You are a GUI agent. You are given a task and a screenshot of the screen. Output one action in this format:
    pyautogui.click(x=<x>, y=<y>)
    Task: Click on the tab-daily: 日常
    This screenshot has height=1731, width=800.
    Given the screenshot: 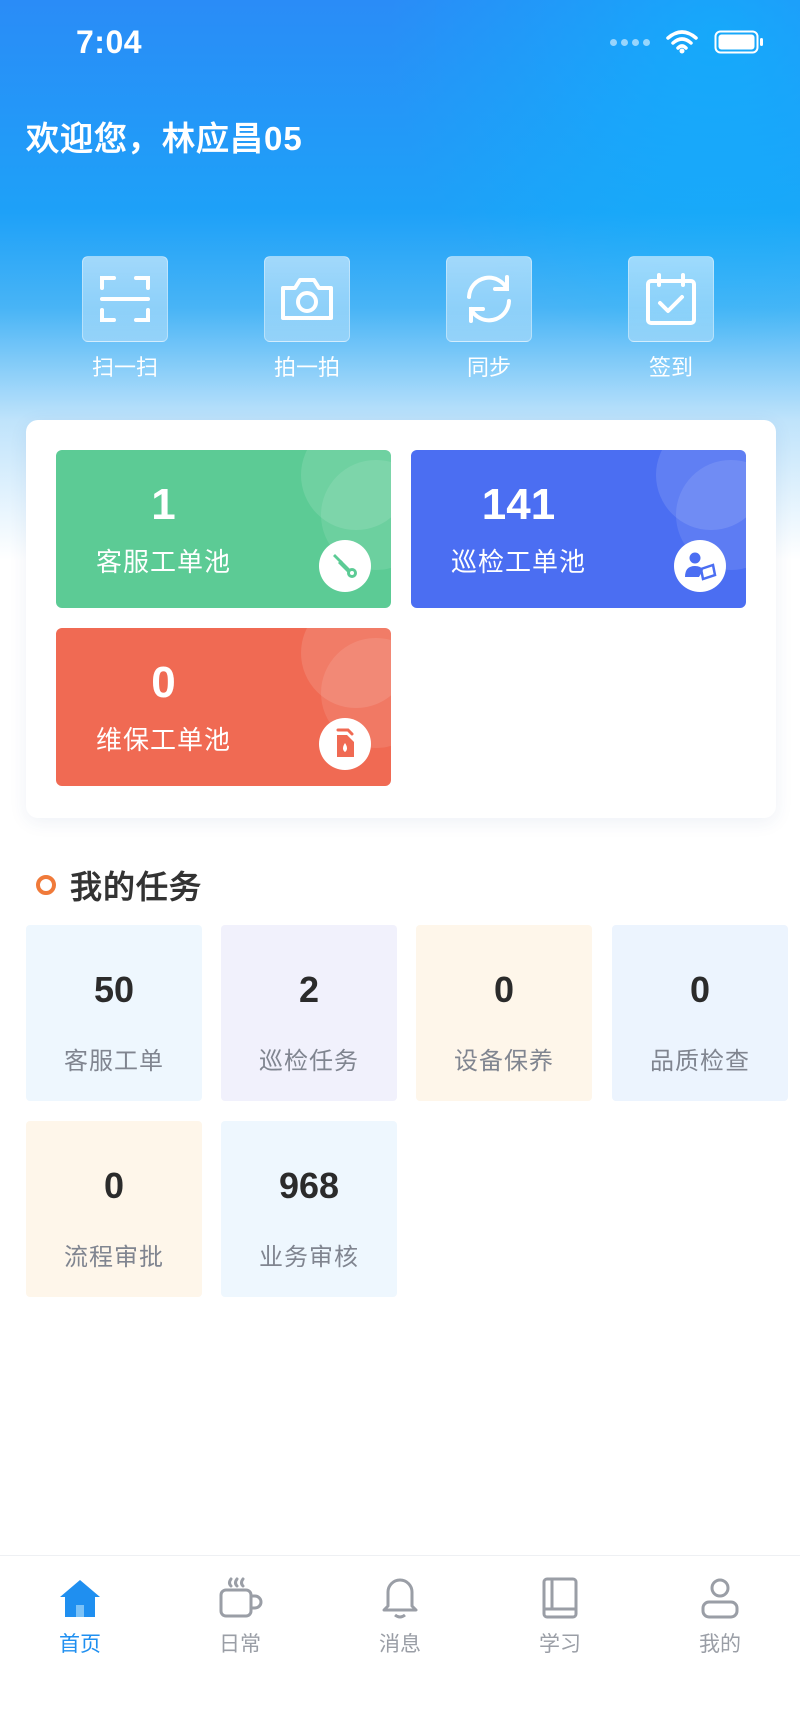 What is the action you would take?
    pyautogui.click(x=240, y=1616)
    